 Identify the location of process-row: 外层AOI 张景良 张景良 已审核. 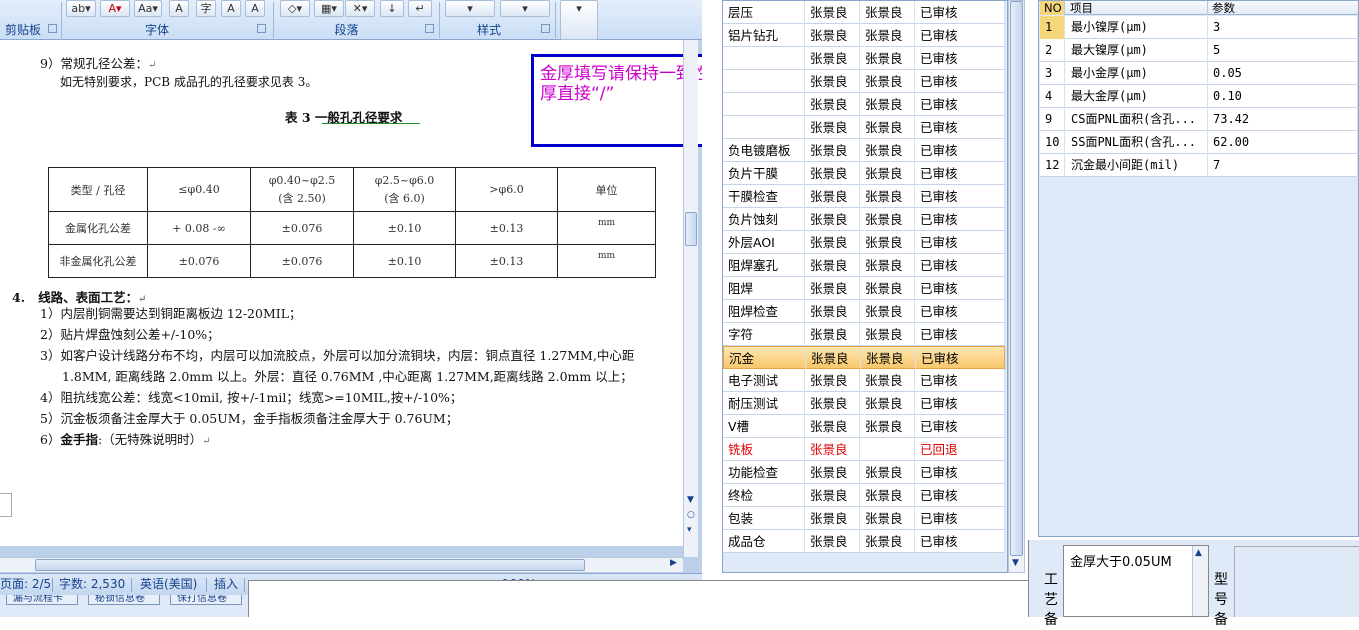
(864, 242).